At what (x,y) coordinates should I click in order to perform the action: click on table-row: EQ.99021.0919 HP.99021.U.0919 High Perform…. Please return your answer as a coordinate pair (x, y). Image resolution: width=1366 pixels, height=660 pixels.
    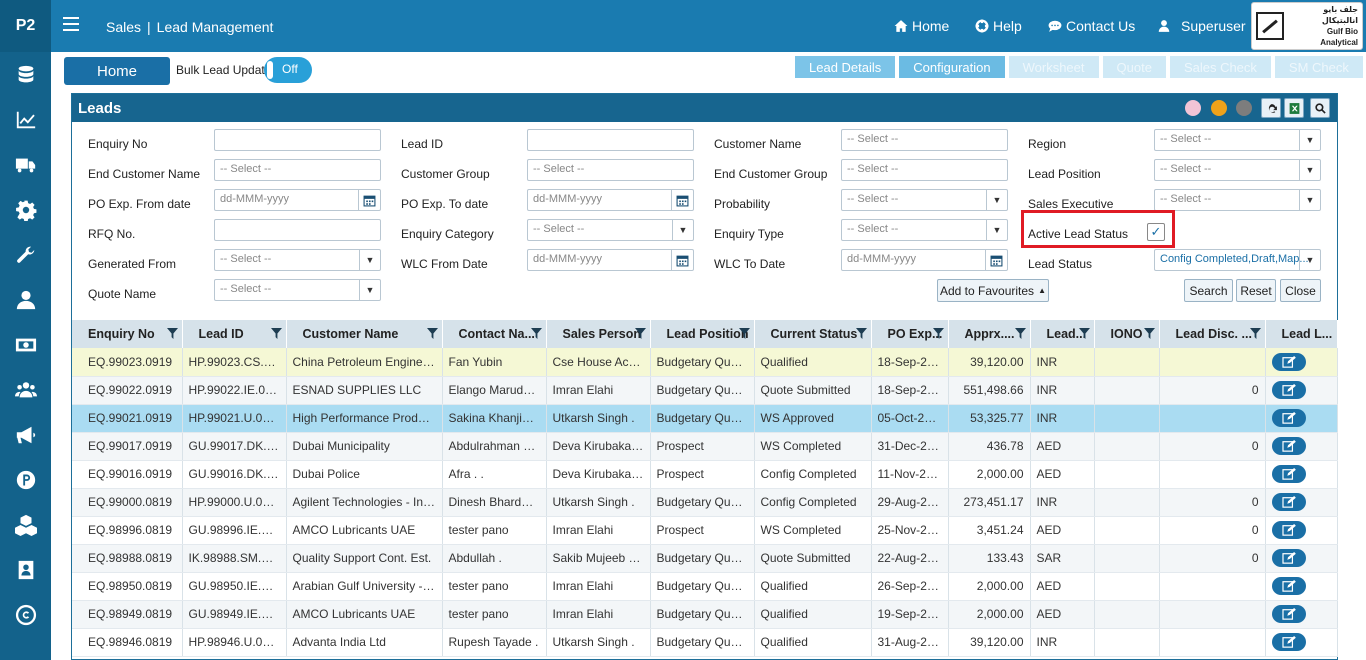
    Looking at the image, I should click on (705, 418).